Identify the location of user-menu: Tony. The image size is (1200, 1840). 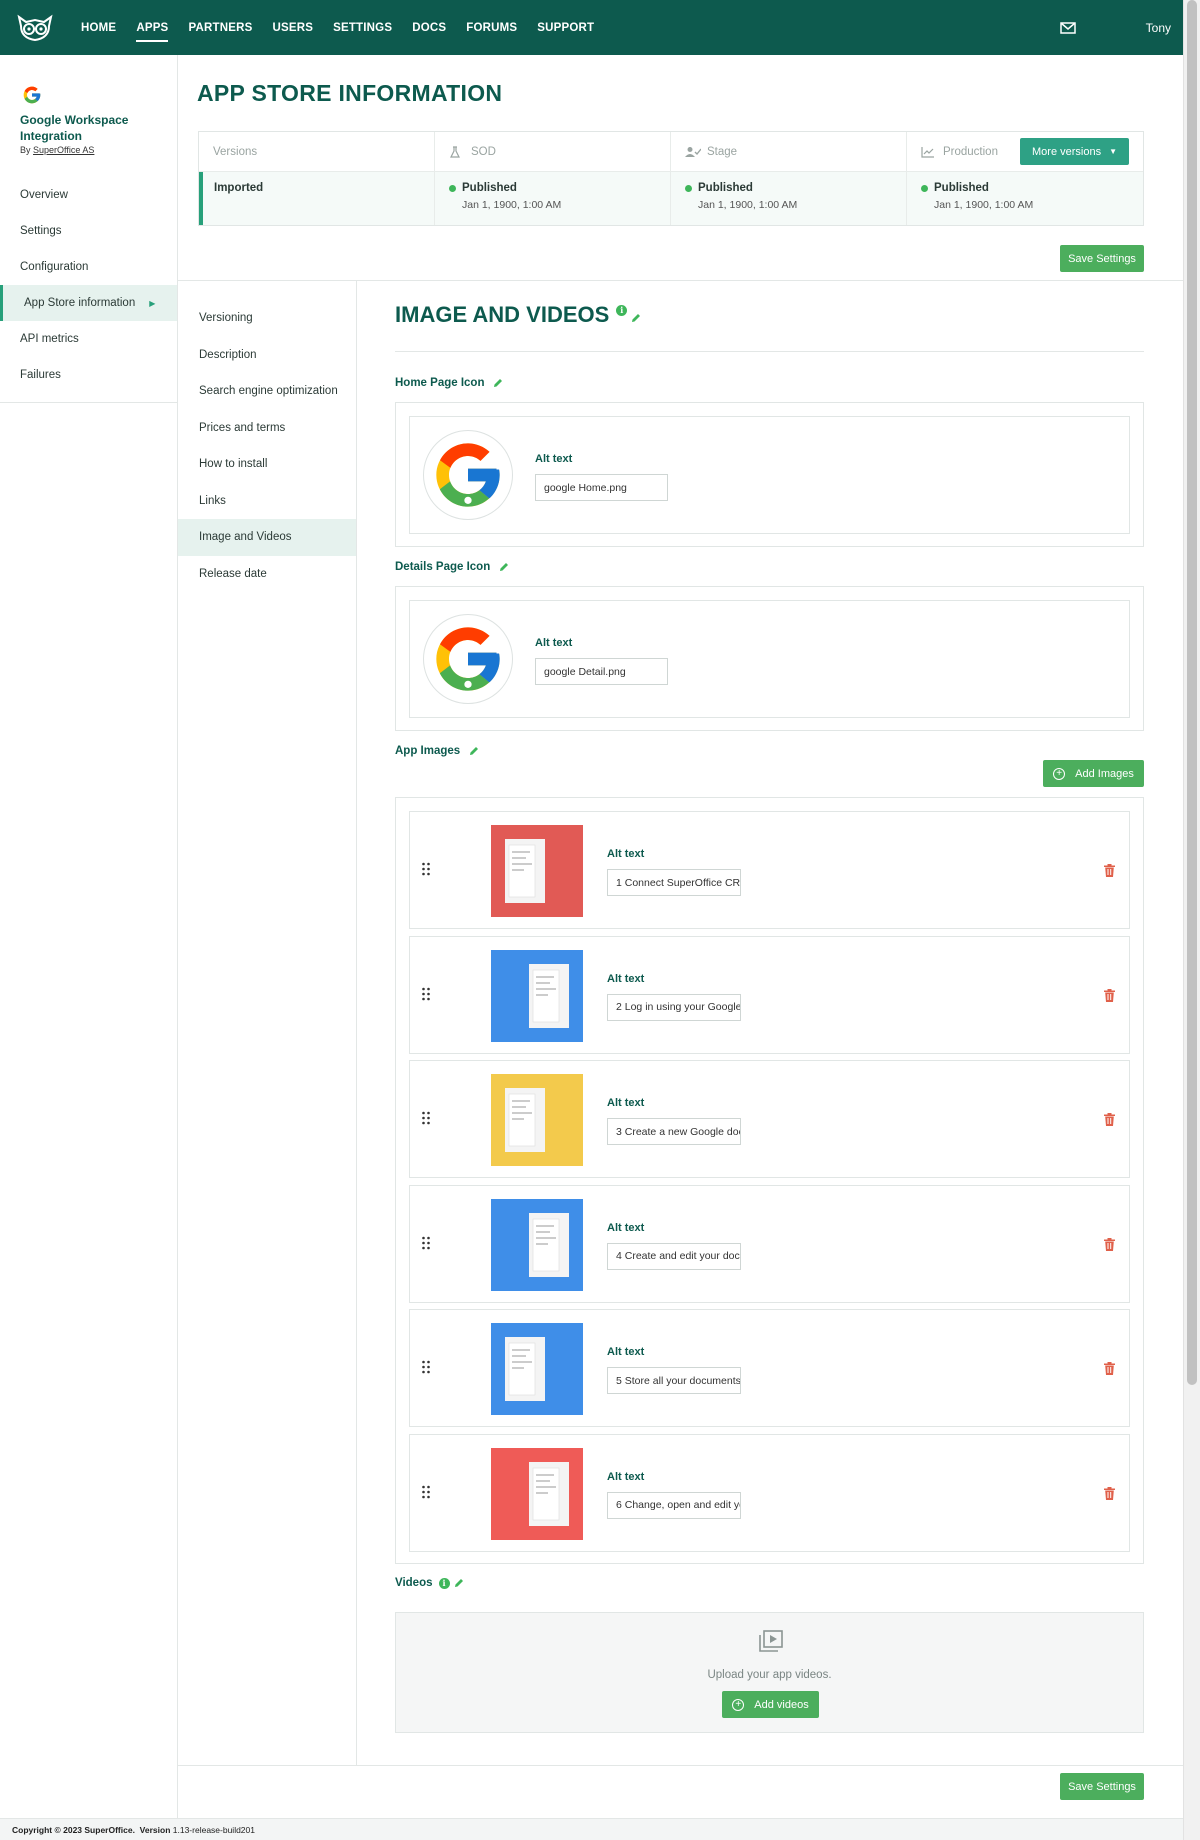
(1158, 28).